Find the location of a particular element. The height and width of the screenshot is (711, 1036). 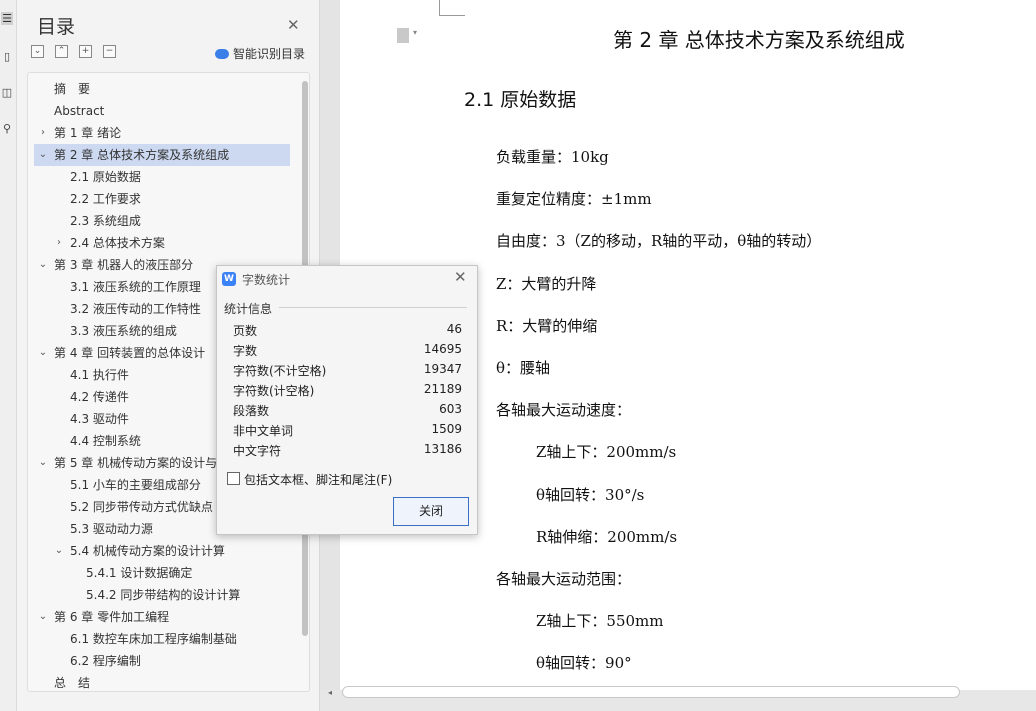

toc-item-label: 第 4 章 回转装置的总体设计 is located at coordinates (130, 353).